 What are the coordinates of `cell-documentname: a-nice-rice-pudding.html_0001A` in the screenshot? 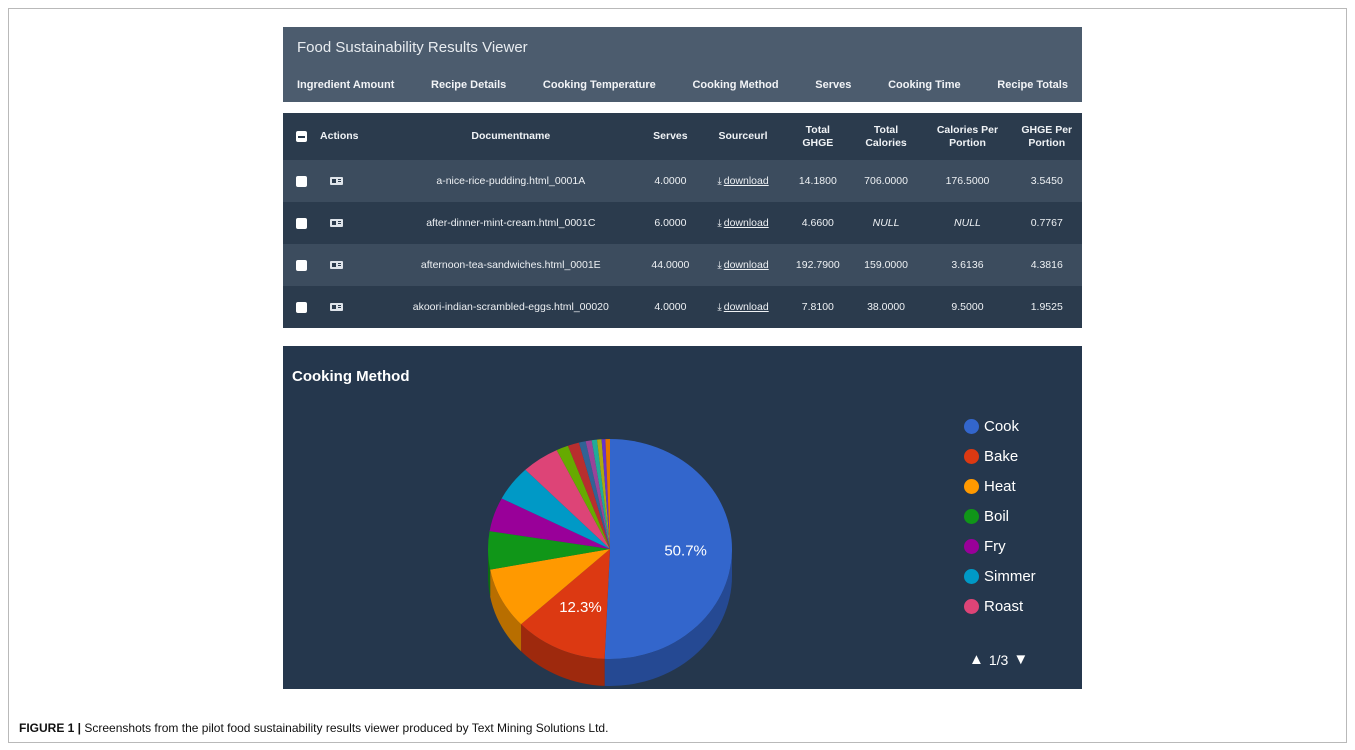 It's located at (510, 181).